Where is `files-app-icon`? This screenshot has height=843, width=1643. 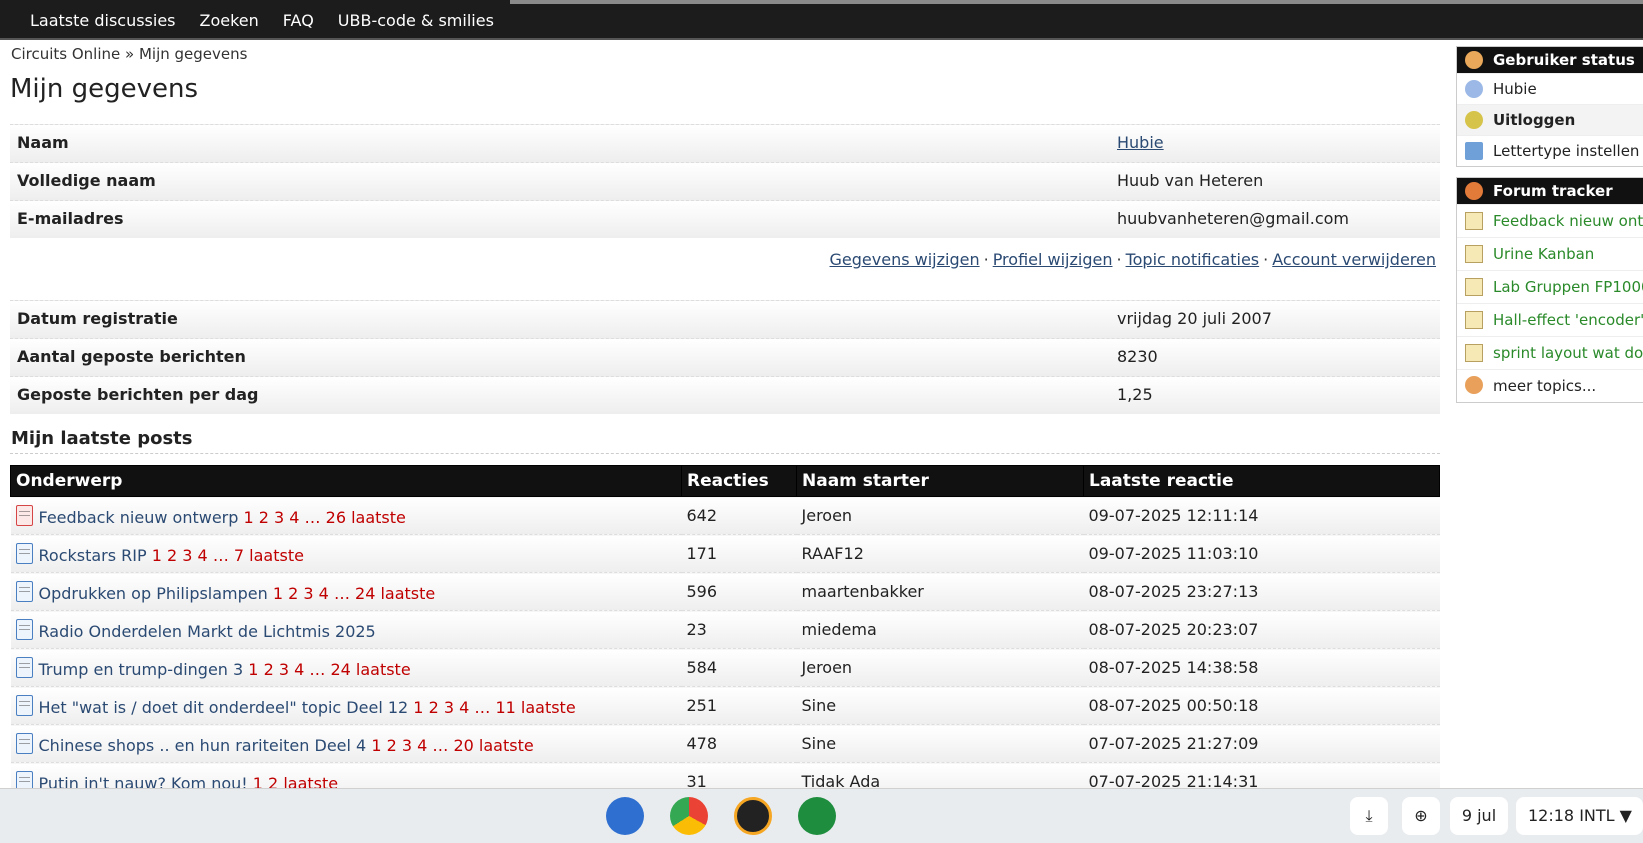 files-app-icon is located at coordinates (625, 816).